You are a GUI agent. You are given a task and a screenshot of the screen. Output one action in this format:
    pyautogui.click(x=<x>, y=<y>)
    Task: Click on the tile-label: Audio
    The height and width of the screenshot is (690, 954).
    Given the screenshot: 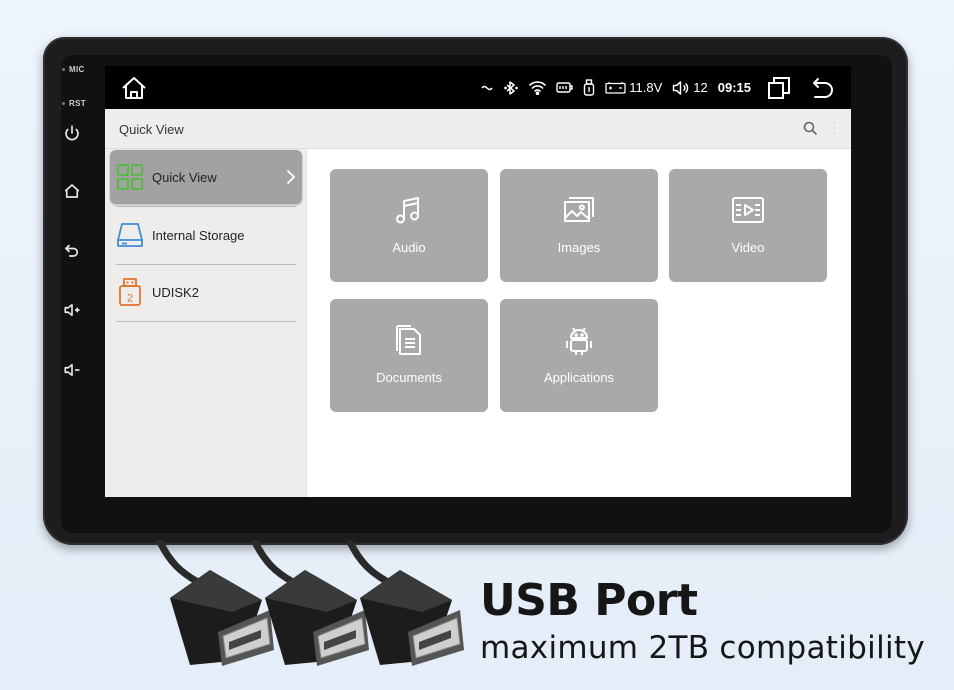 What is the action you would take?
    pyautogui.click(x=409, y=247)
    